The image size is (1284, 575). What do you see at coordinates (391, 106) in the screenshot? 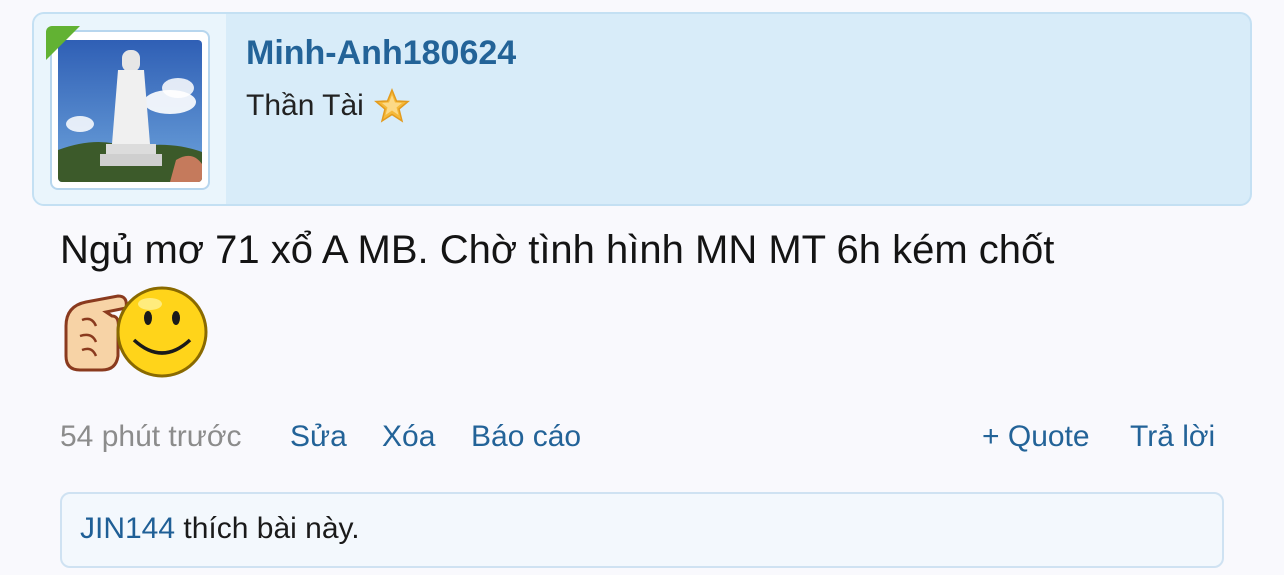
I see `star-icon` at bounding box center [391, 106].